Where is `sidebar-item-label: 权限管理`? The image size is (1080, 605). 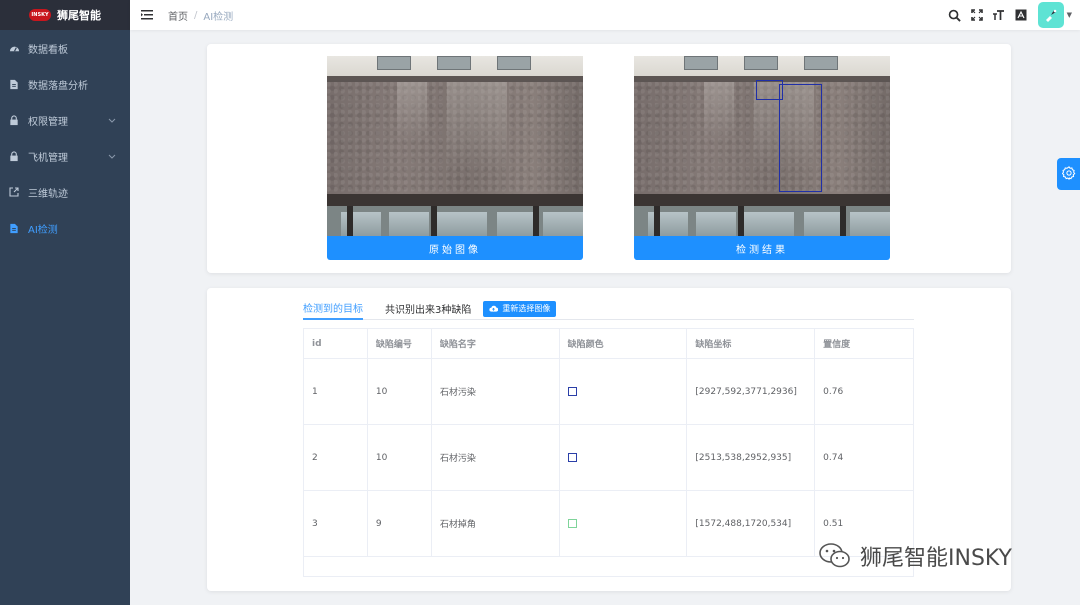 sidebar-item-label: 权限管理 is located at coordinates (48, 122).